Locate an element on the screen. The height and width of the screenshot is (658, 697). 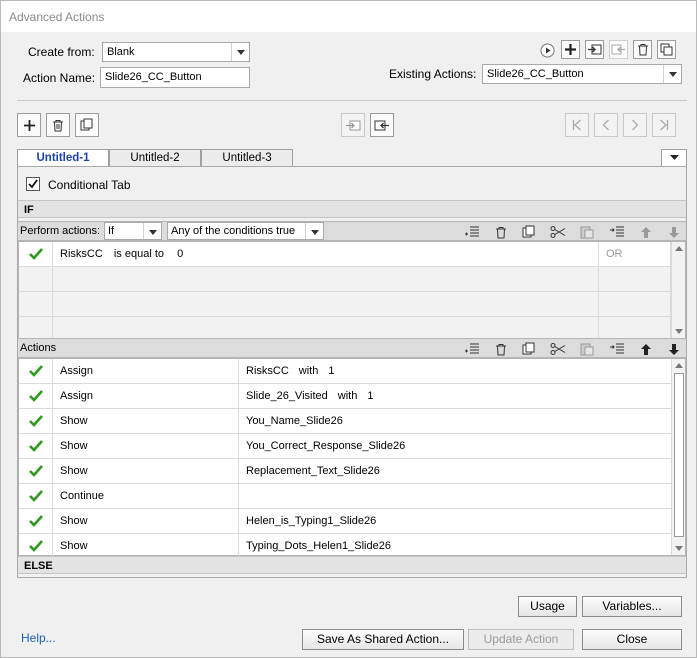
action-target: RisksCC with 1 is located at coordinates (455, 371).